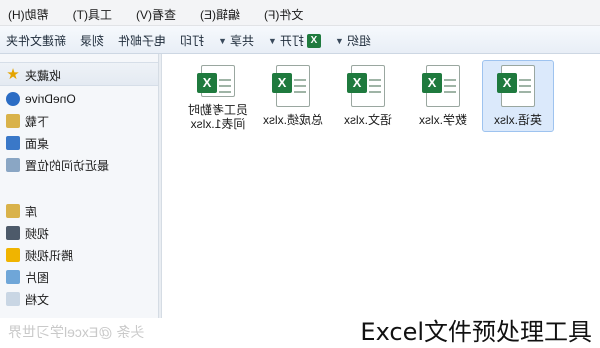 The height and width of the screenshot is (348, 600). What do you see at coordinates (37, 299) in the screenshot?
I see `nav-label: 文档` at bounding box center [37, 299].